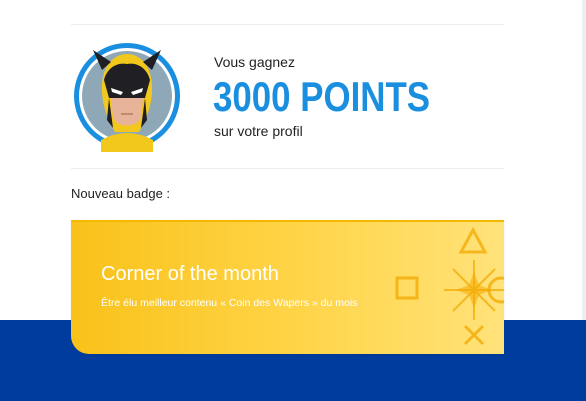  What do you see at coordinates (287, 168) in the screenshot?
I see `middle-divider` at bounding box center [287, 168].